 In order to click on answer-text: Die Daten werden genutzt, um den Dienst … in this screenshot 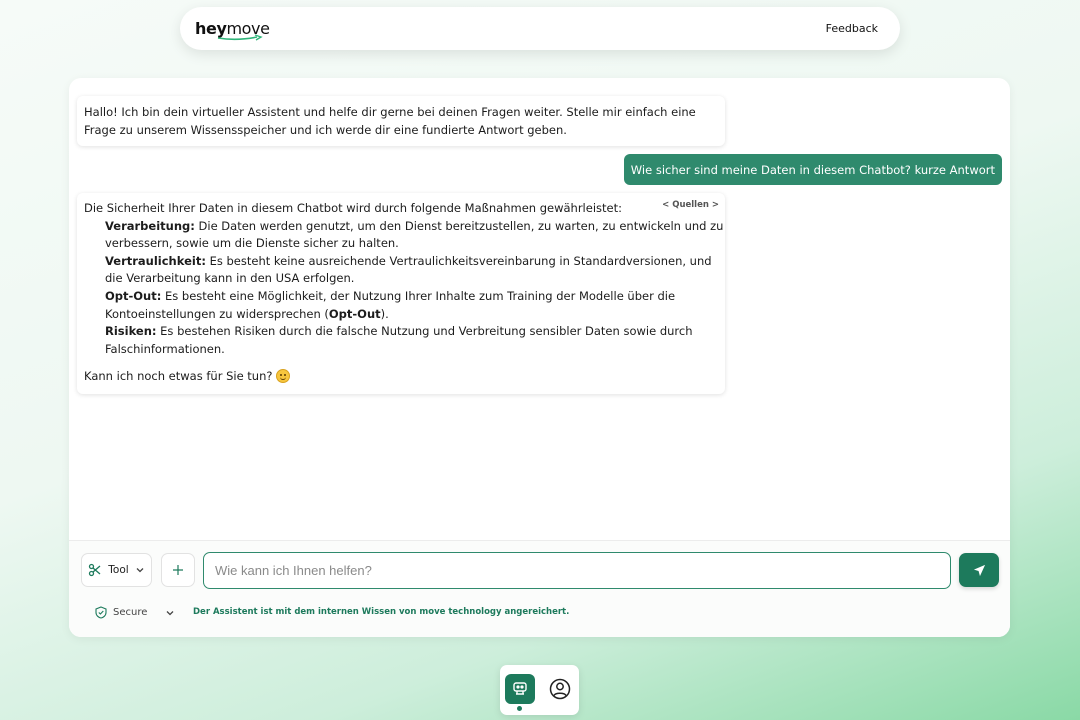, I will do `click(459, 225)`.